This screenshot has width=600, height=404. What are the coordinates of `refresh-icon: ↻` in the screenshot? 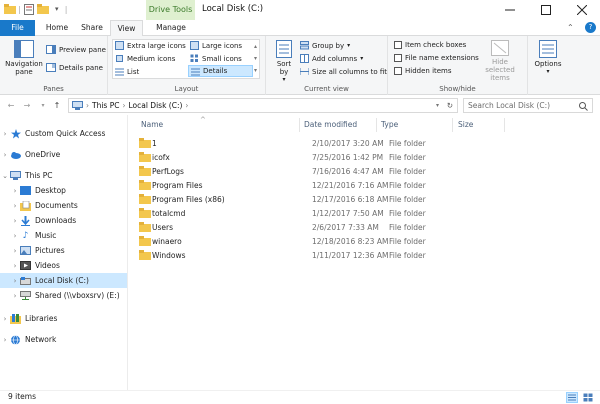 It's located at (450, 105).